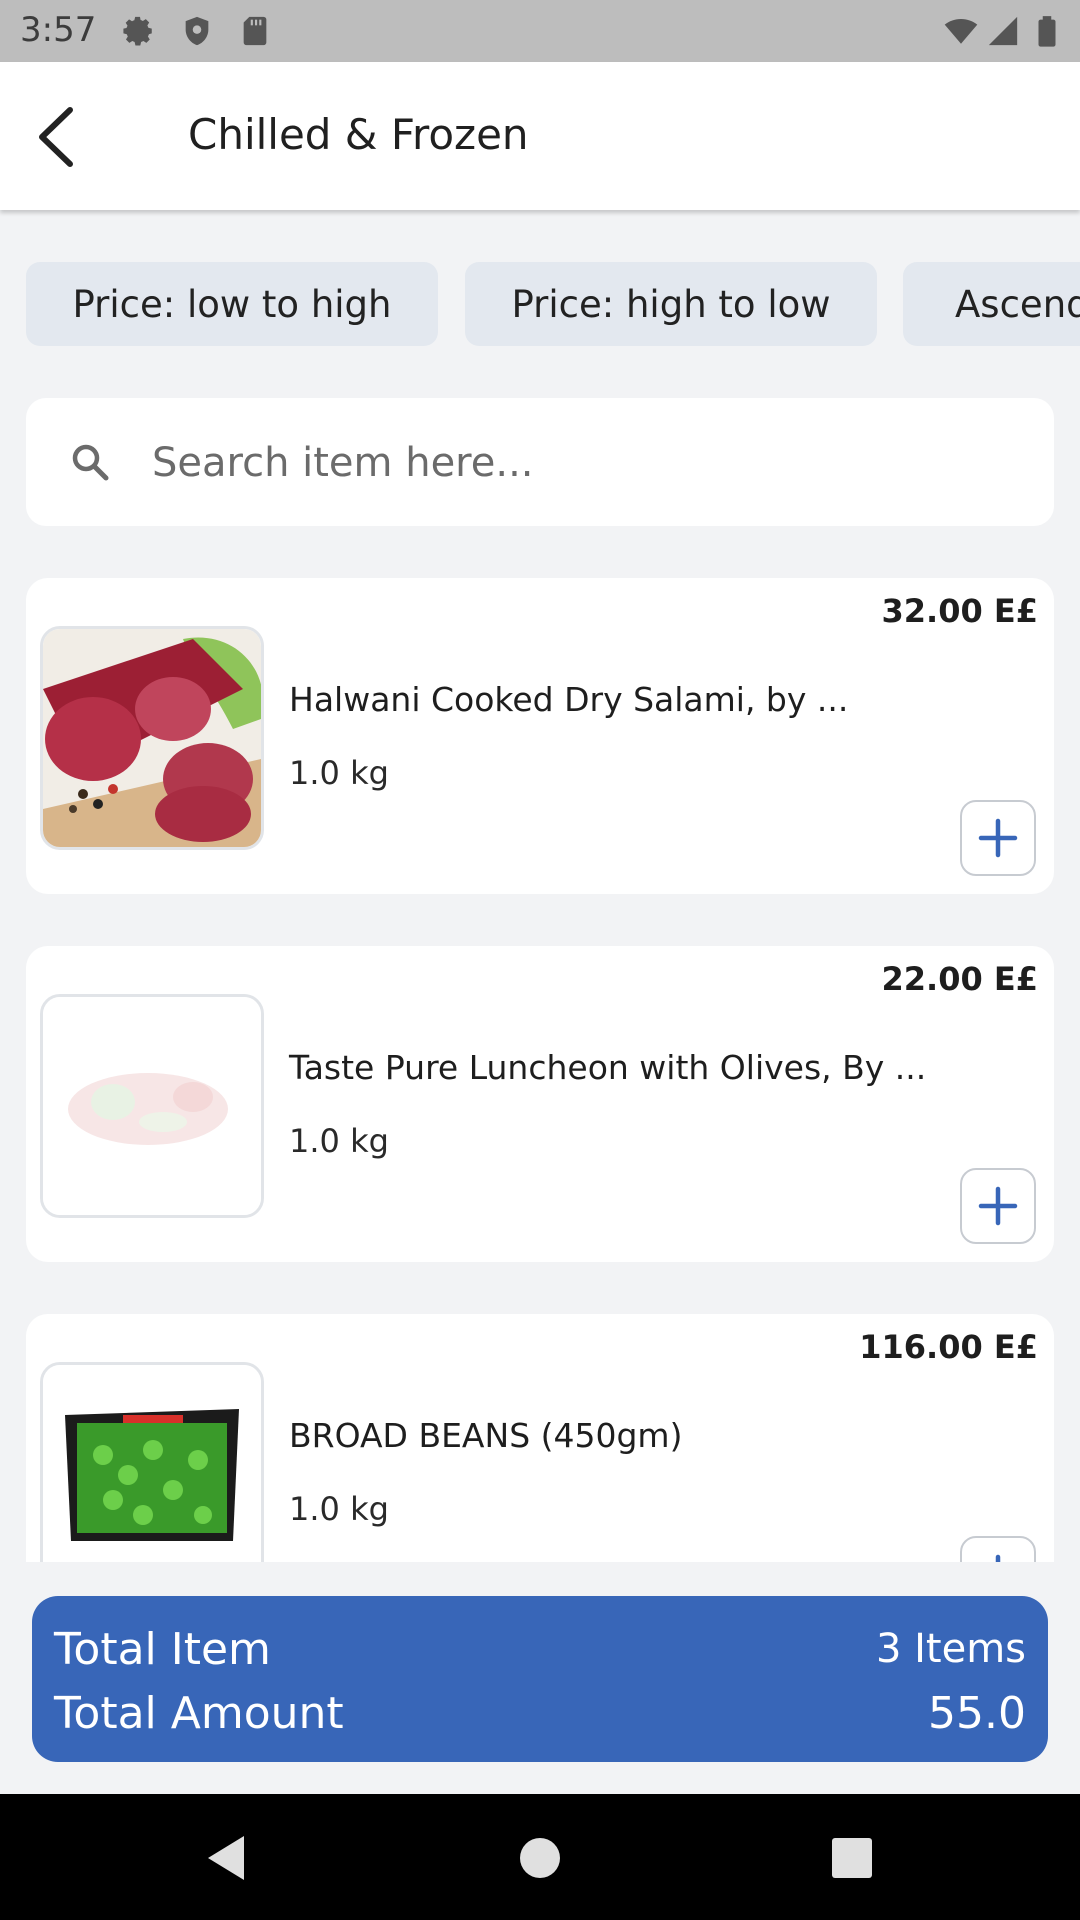 This screenshot has width=1080, height=1920. Describe the element at coordinates (1003, 31) in the screenshot. I see `signal-icon` at that location.